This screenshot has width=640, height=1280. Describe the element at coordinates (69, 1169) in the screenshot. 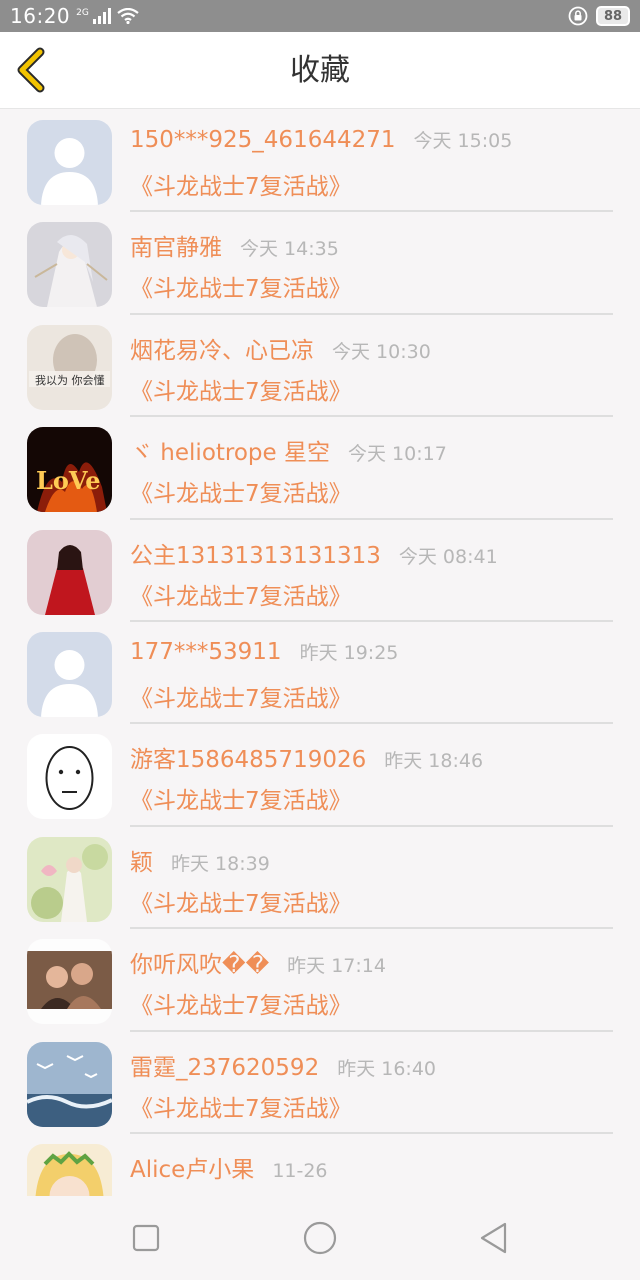

I see `blonde-girl-avatar` at that location.